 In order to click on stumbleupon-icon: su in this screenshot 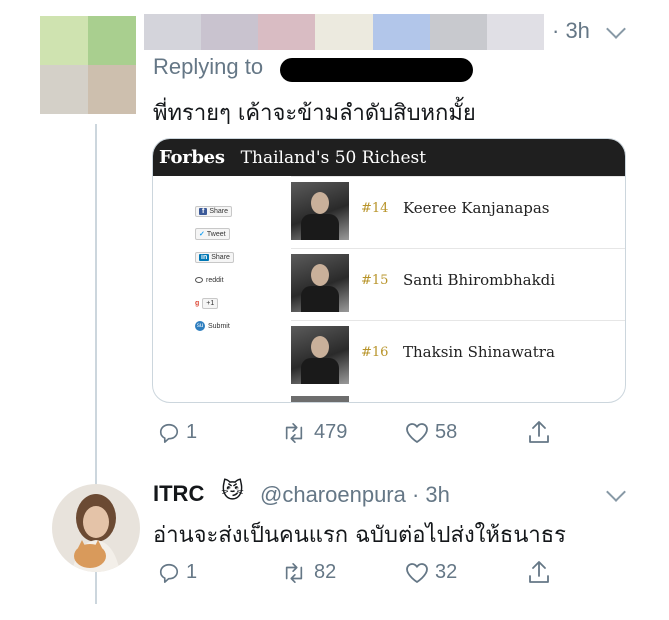, I will do `click(200, 326)`.